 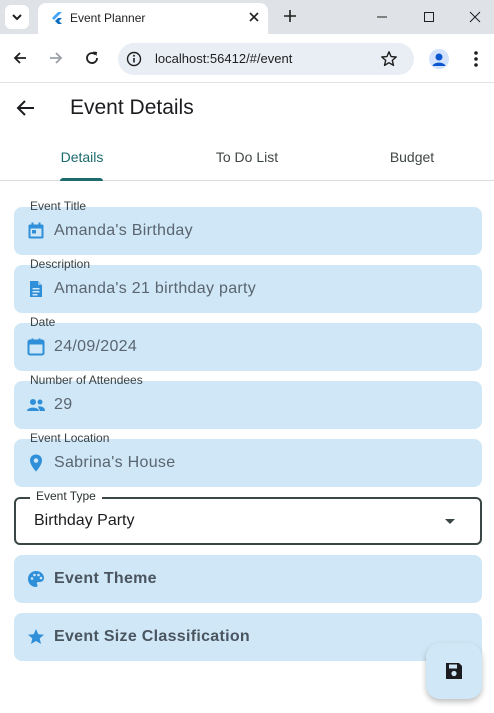 I want to click on event-theme-field: Event Theme, so click(x=248, y=579).